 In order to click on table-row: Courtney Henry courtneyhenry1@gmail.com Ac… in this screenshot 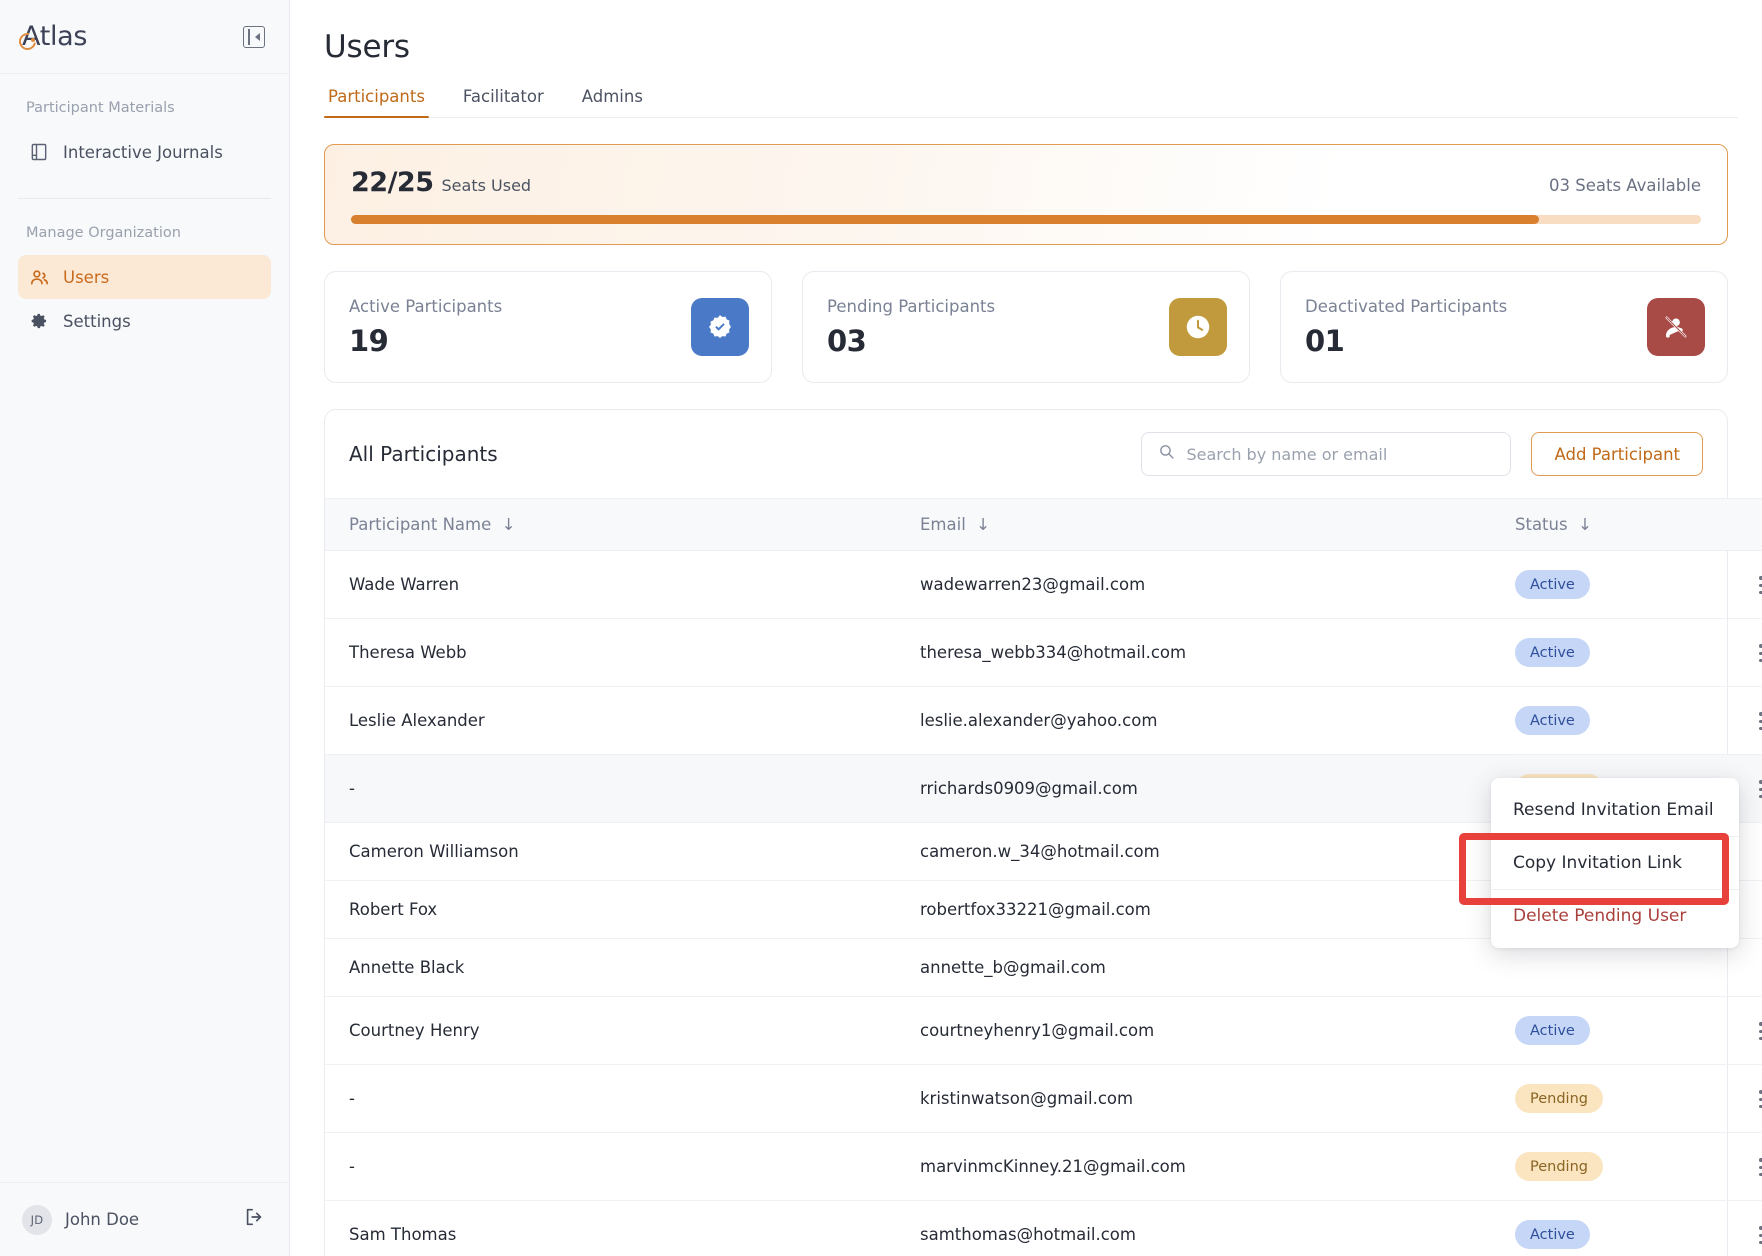, I will do `click(1043, 1030)`.